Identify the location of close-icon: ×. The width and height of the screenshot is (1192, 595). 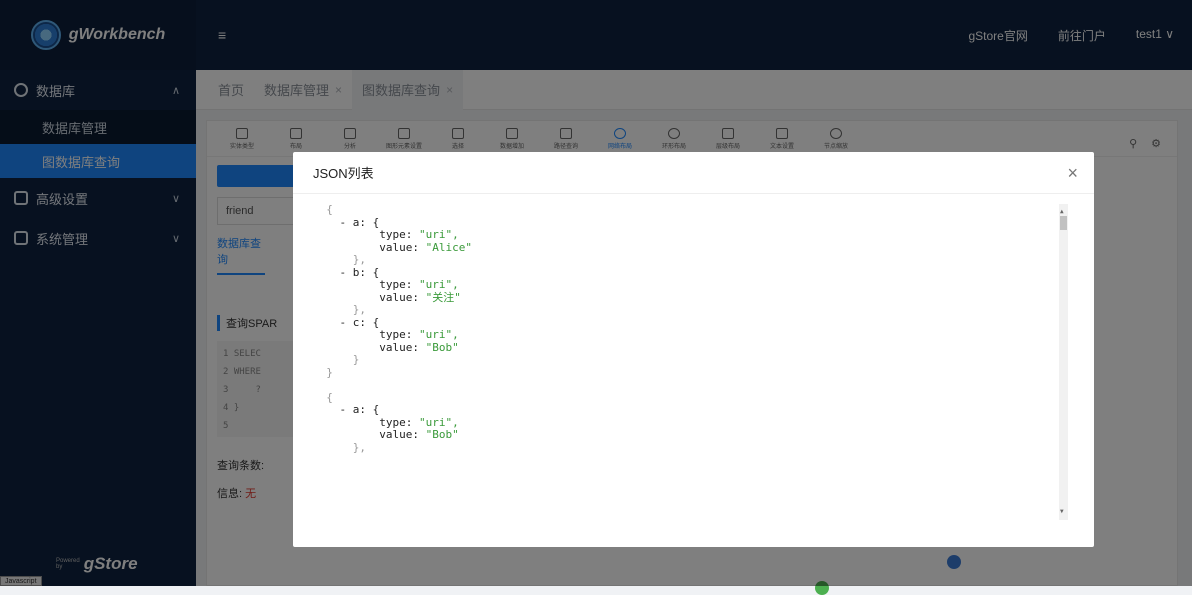
(1072, 173).